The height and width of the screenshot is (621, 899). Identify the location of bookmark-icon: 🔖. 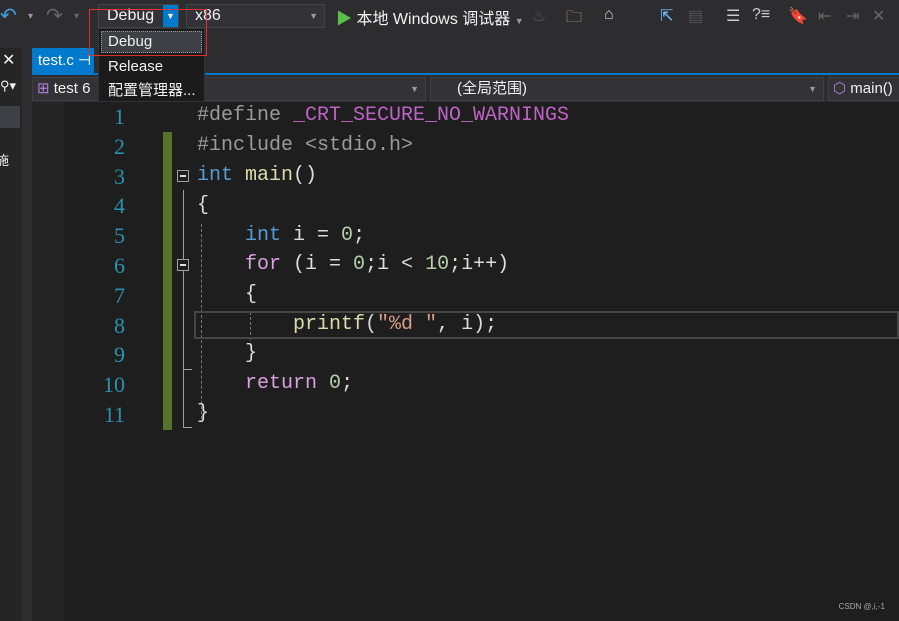
(798, 16).